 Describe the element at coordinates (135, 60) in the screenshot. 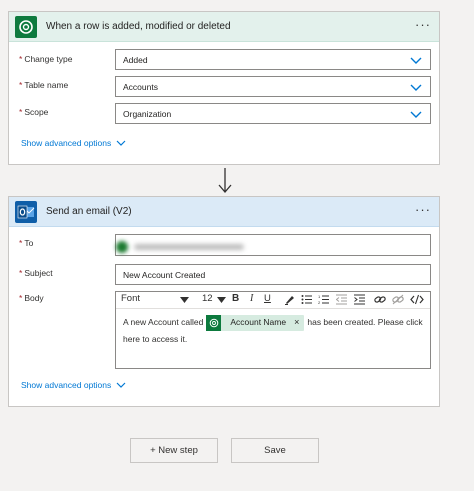

I see `change-type-value: Added` at that location.